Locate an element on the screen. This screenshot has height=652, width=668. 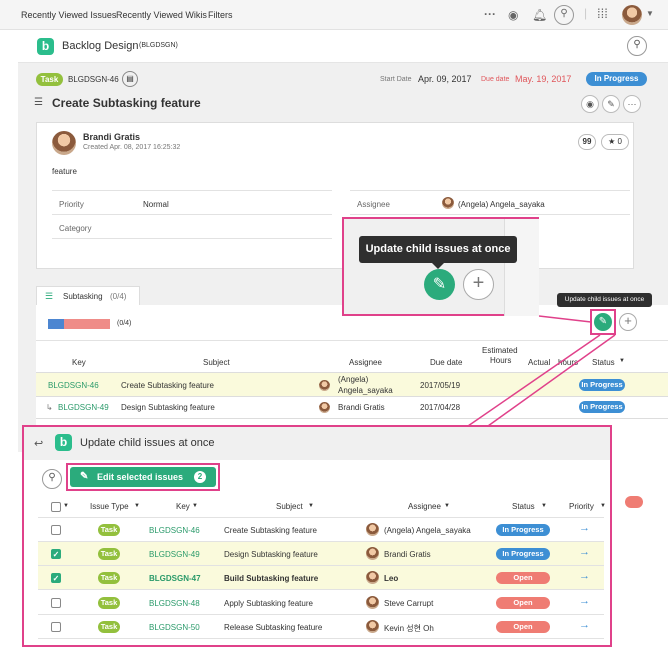
row-assignee: Brandi Gratis is located at coordinates (407, 554).